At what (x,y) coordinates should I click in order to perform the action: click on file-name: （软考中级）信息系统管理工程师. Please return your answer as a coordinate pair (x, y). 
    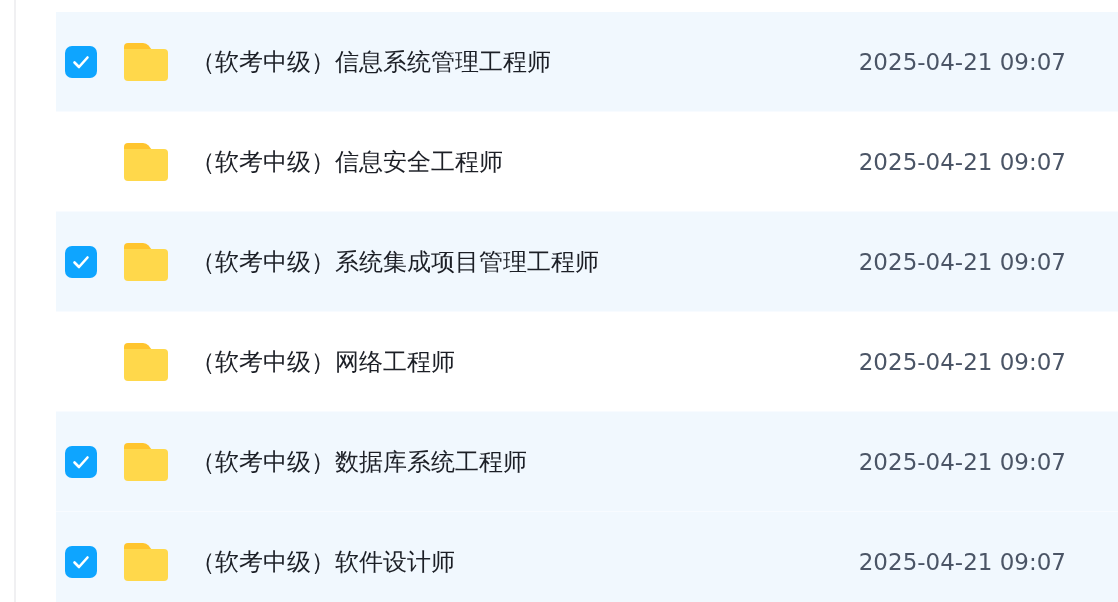
    Looking at the image, I should click on (371, 62).